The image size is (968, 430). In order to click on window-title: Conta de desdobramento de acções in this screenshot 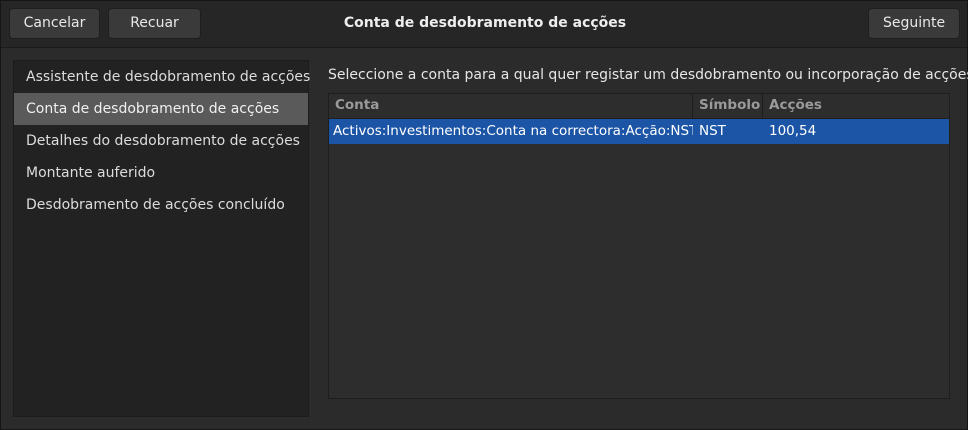, I will do `click(485, 23)`.